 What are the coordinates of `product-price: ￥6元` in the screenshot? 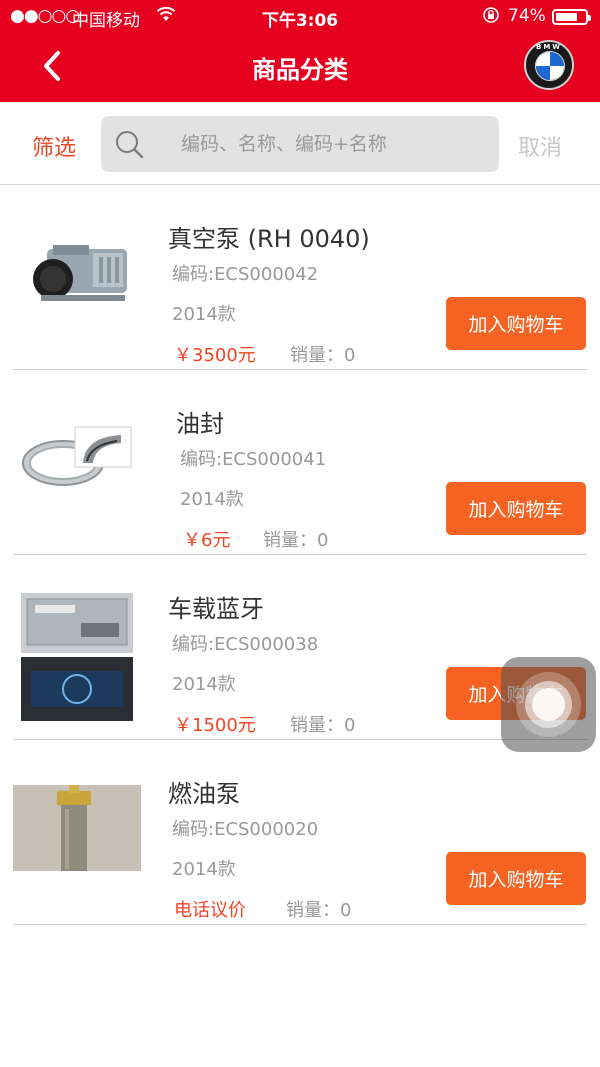 It's located at (207, 540).